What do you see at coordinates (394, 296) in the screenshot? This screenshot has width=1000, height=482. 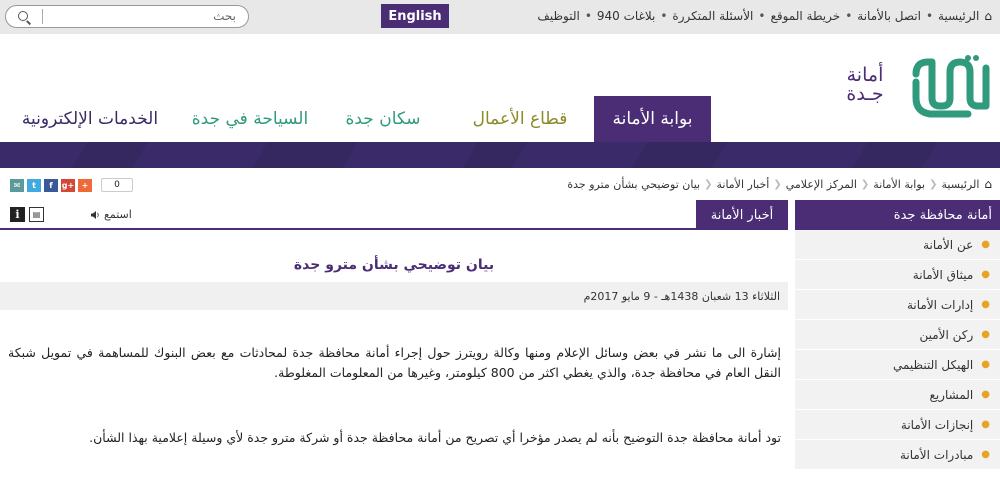 I see `article-date: الثلاثاء 13 شعبان 1438هـ - 9 مايو 2017م` at bounding box center [394, 296].